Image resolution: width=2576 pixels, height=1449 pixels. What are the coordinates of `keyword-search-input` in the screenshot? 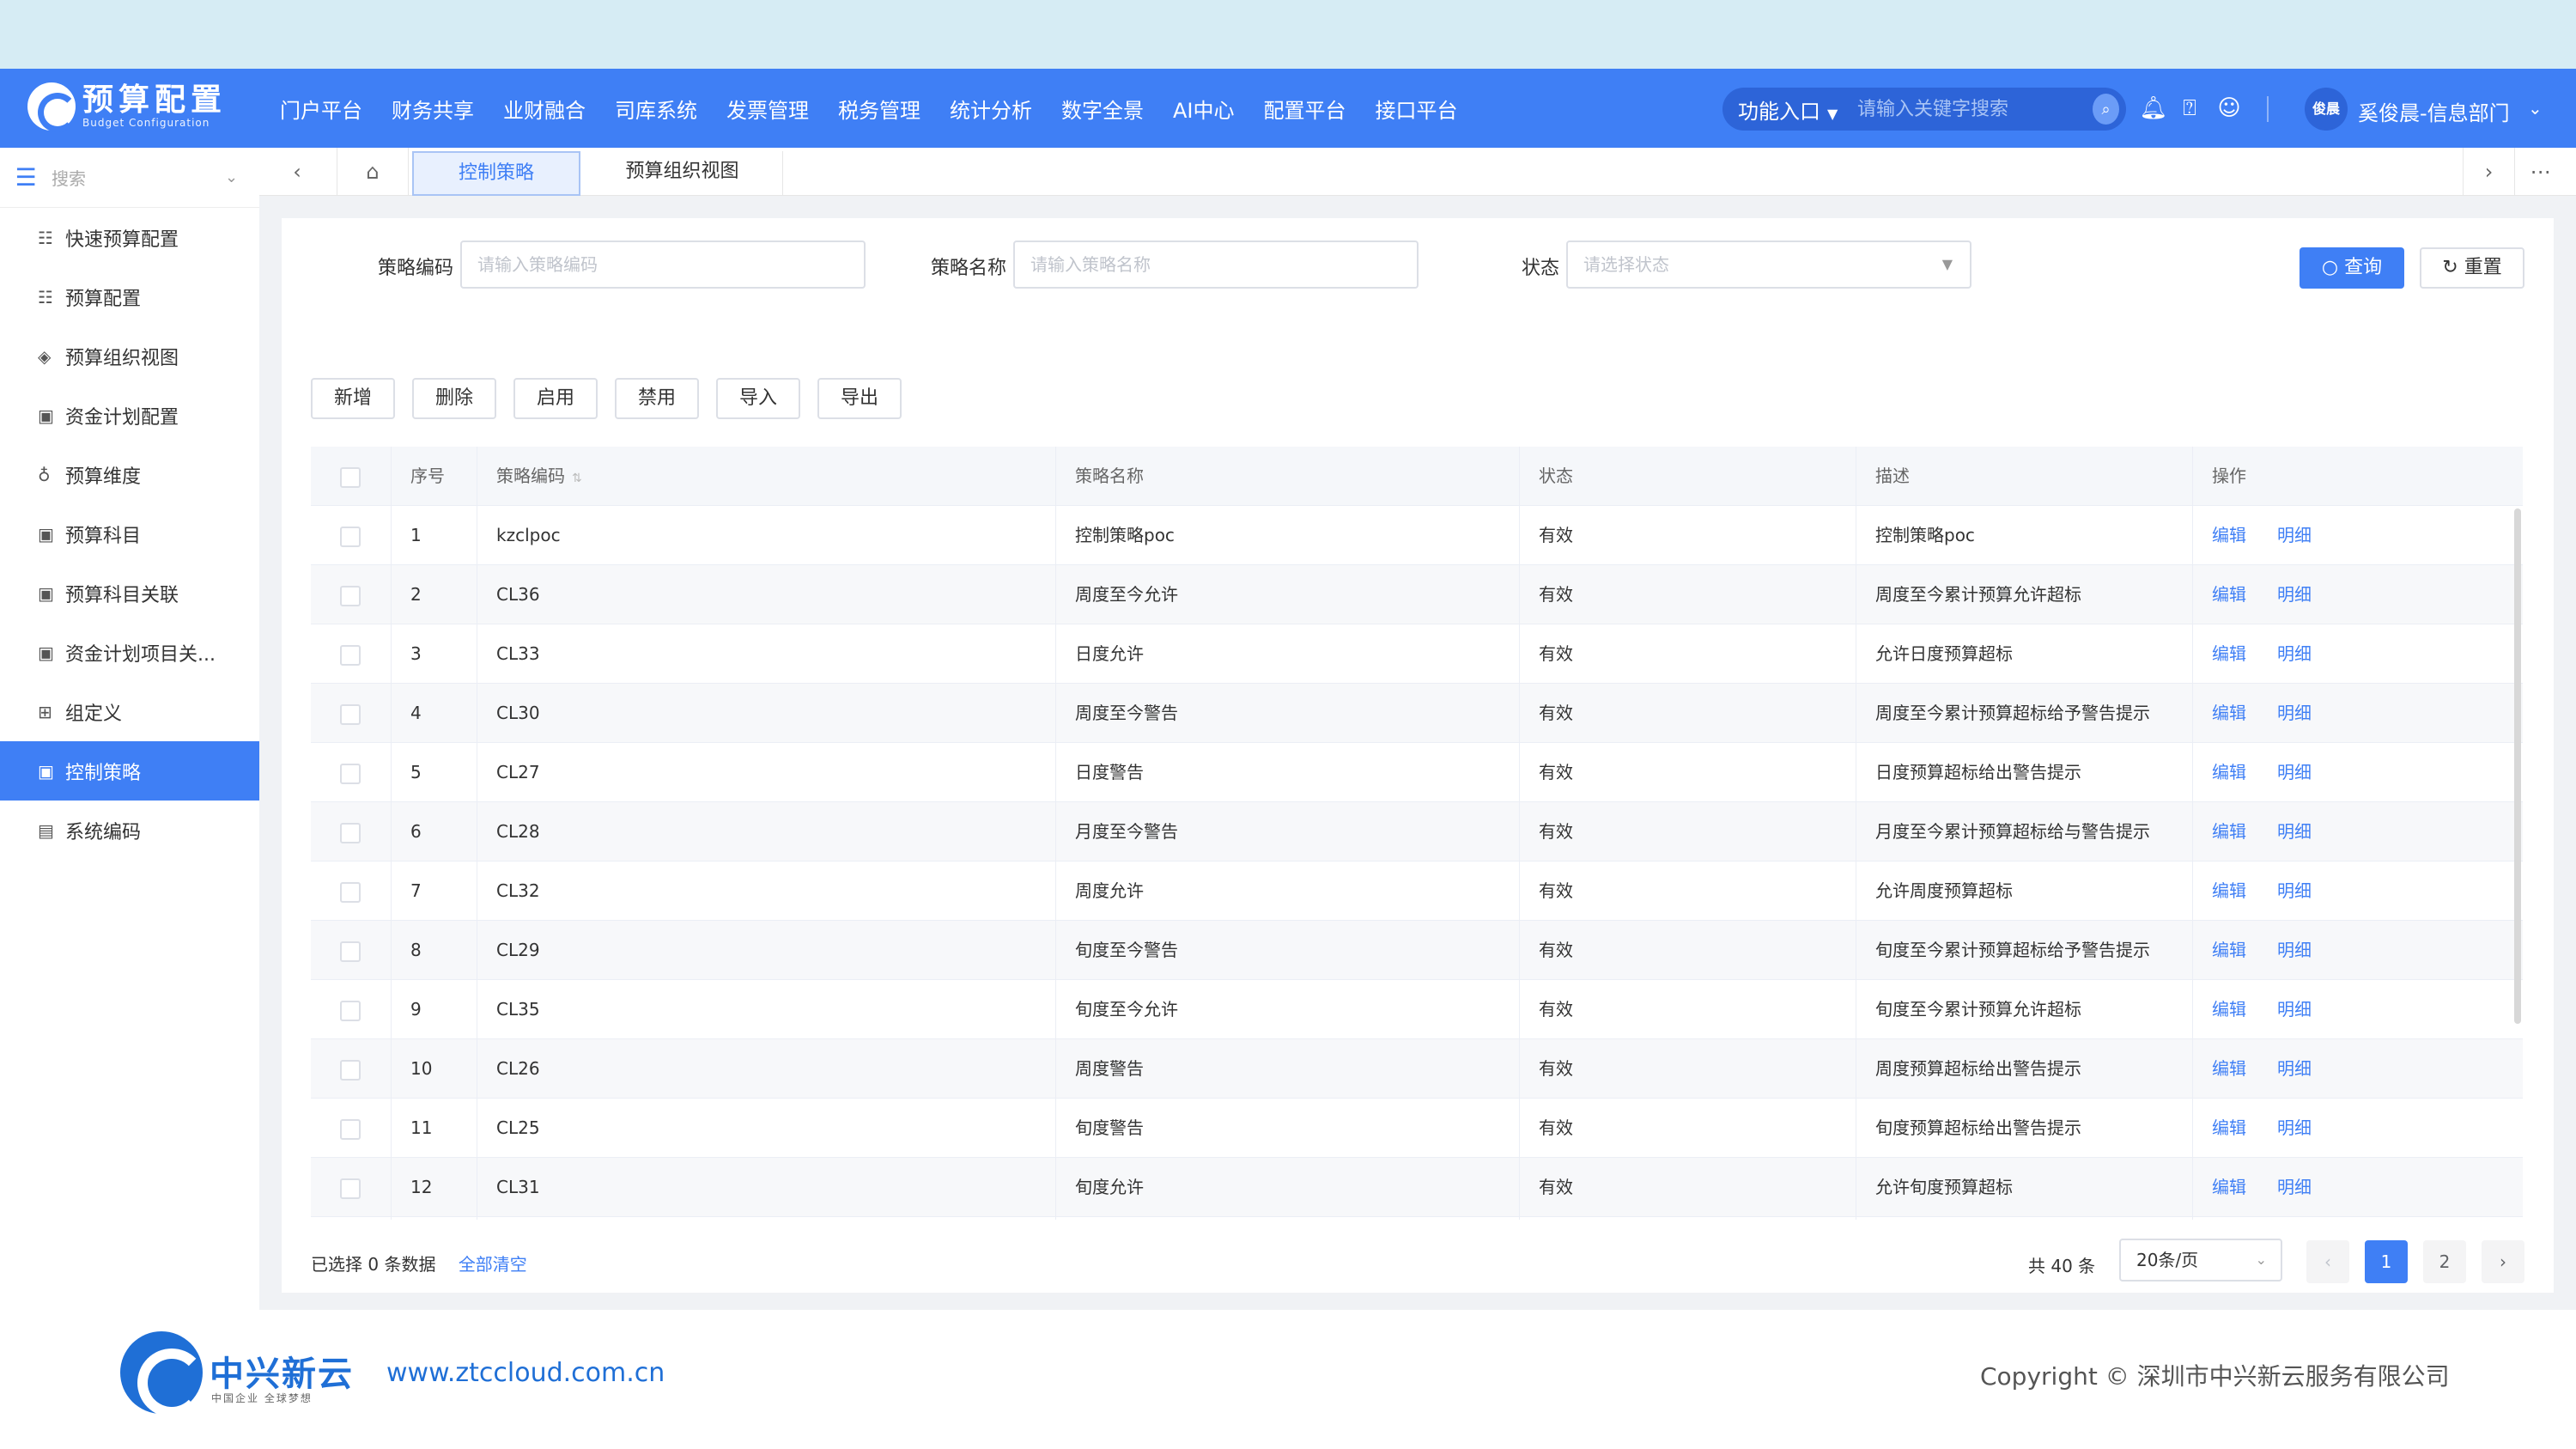 It's located at (1972, 109).